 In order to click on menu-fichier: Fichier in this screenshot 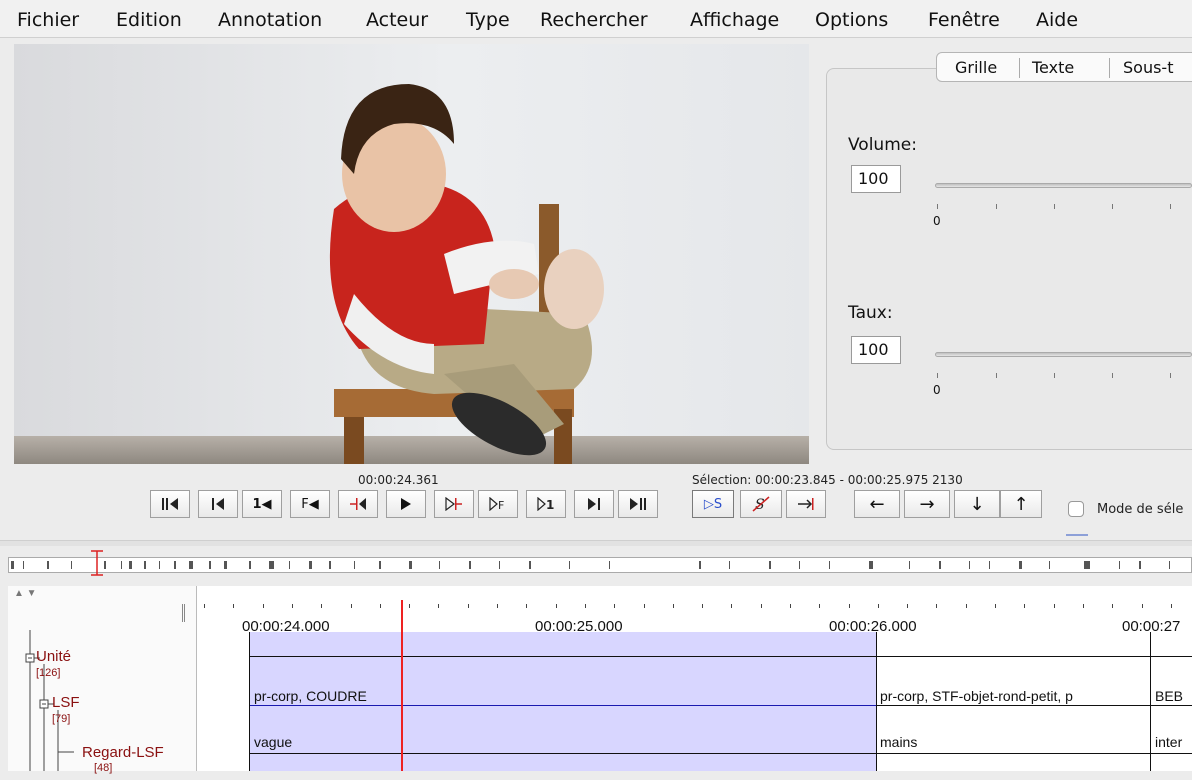, I will do `click(48, 20)`.